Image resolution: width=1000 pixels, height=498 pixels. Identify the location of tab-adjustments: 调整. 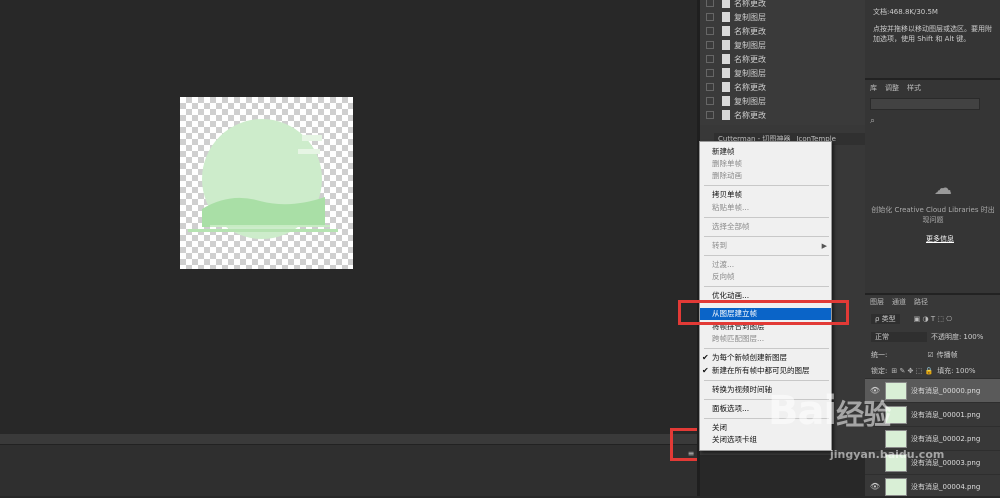
(892, 88).